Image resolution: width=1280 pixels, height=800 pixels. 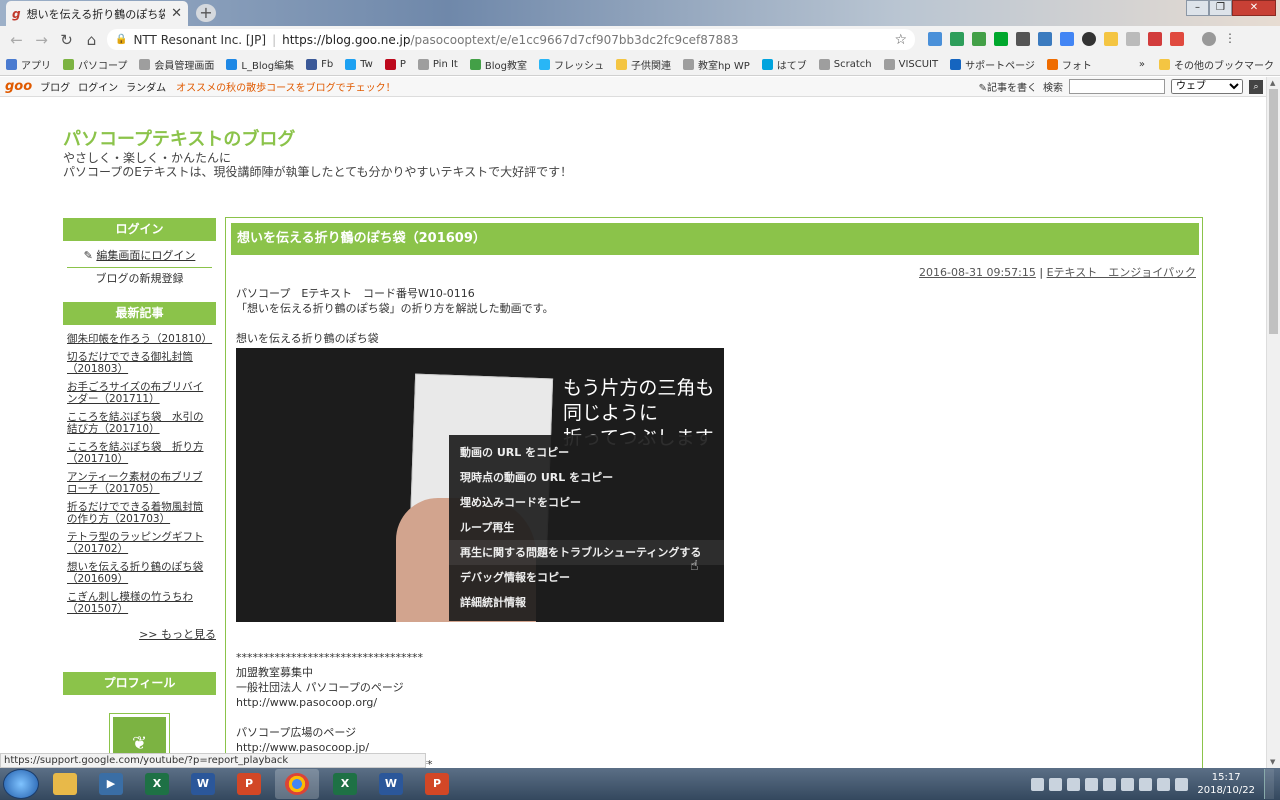 What do you see at coordinates (911, 64) in the screenshot?
I see `bookmark-item: VISCUIT` at bounding box center [911, 64].